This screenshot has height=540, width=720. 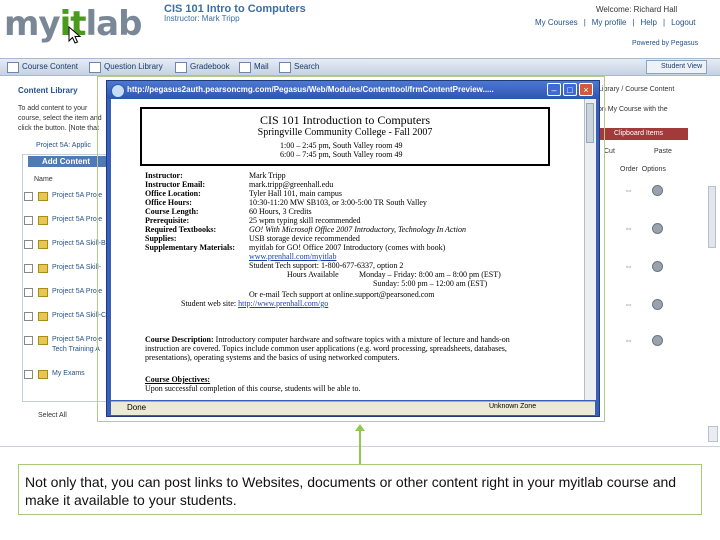 I want to click on tab-course-content: Course Content, so click(x=41, y=67).